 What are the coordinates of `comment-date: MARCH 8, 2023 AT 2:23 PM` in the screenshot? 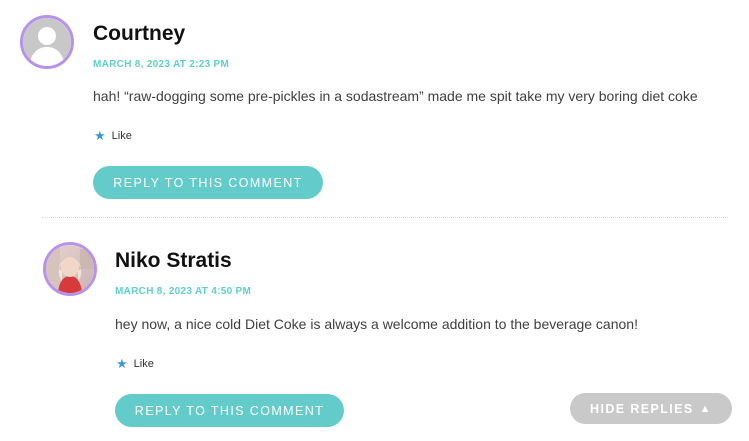 It's located at (161, 64).